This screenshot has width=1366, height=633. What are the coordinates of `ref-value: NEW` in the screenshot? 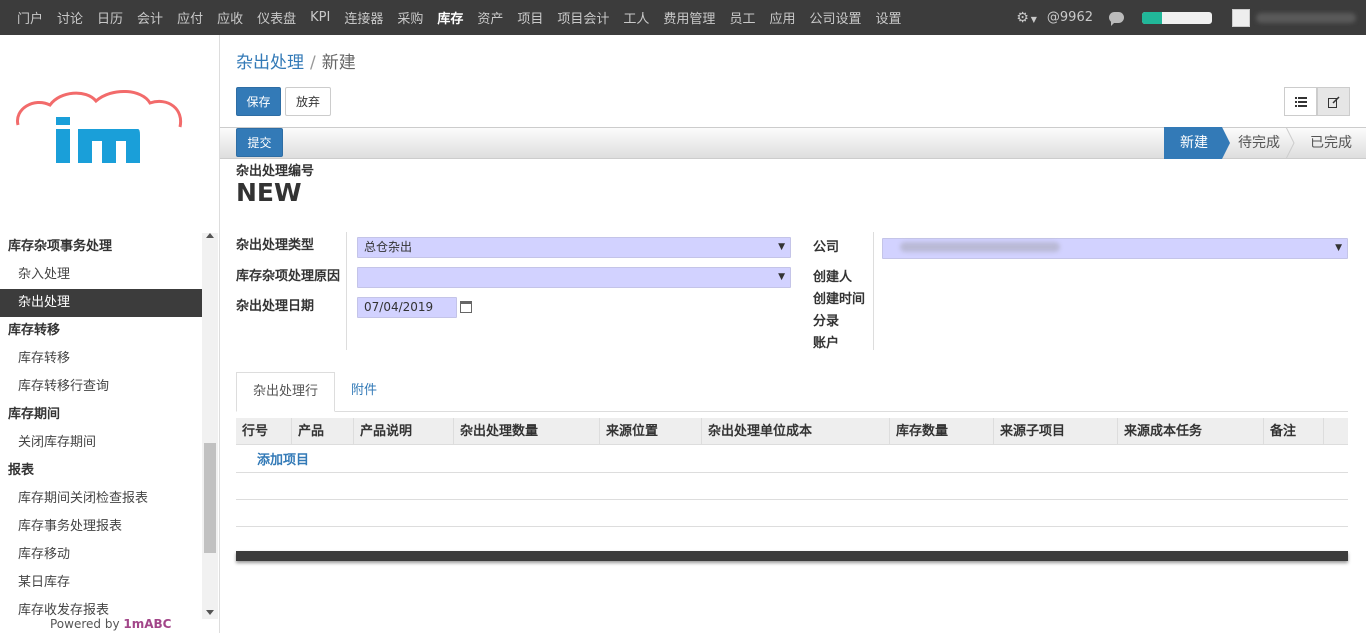 It's located at (269, 192).